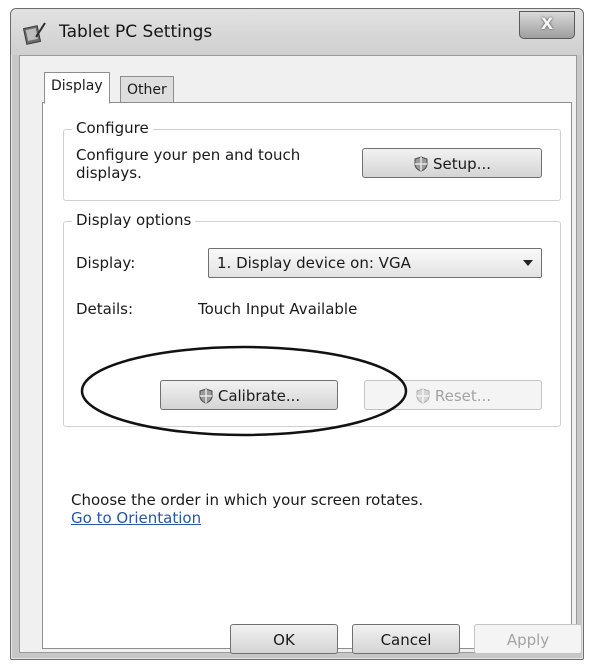 This screenshot has height=668, width=592. I want to click on tab-display: Display, so click(77, 88).